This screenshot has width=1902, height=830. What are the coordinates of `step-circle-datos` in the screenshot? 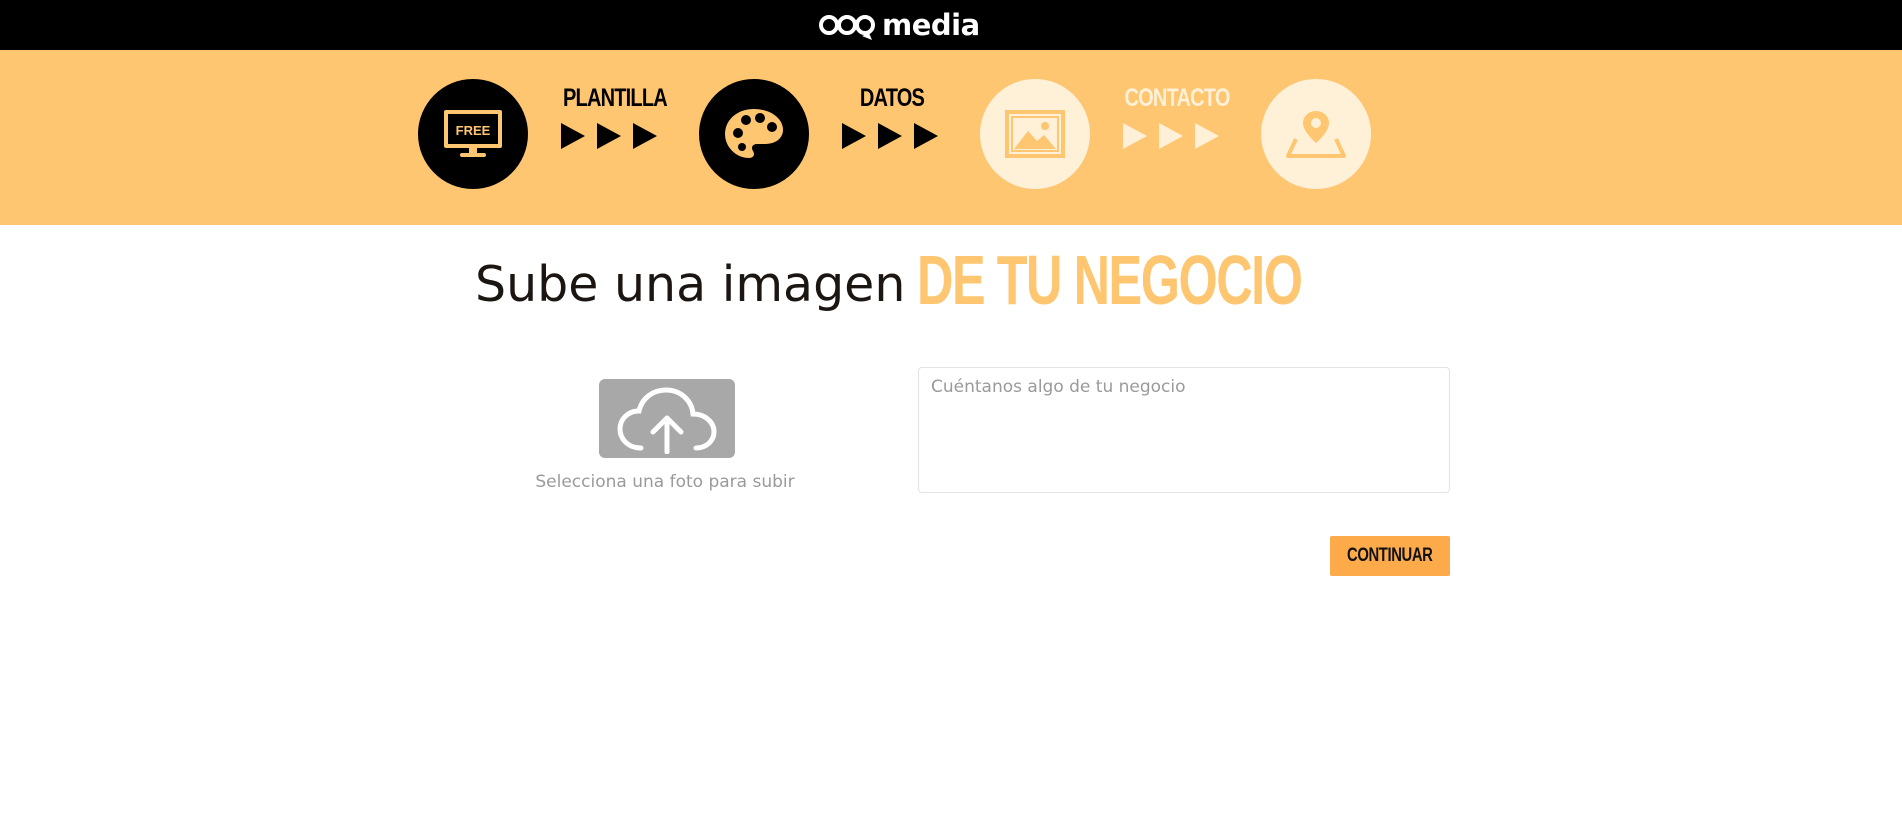 It's located at (754, 134).